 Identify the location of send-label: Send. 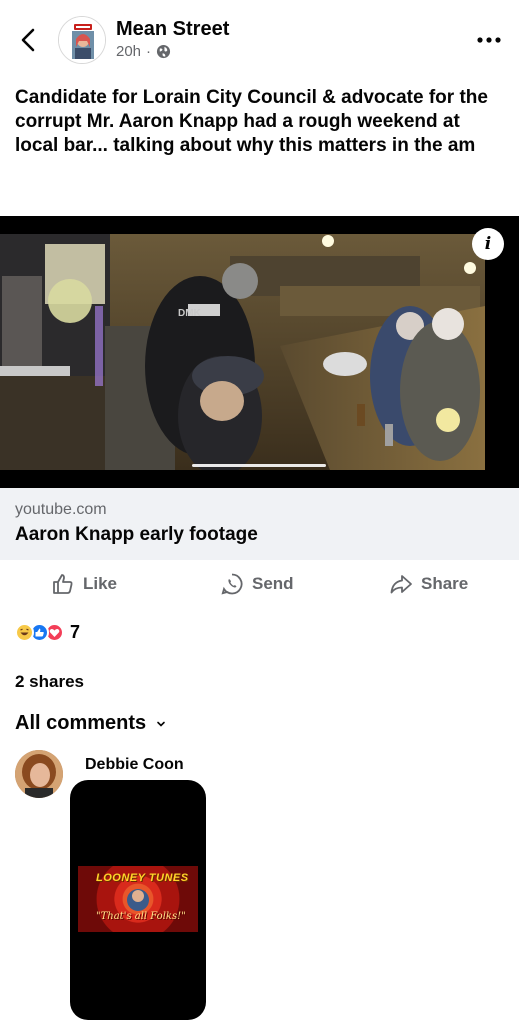
(273, 583).